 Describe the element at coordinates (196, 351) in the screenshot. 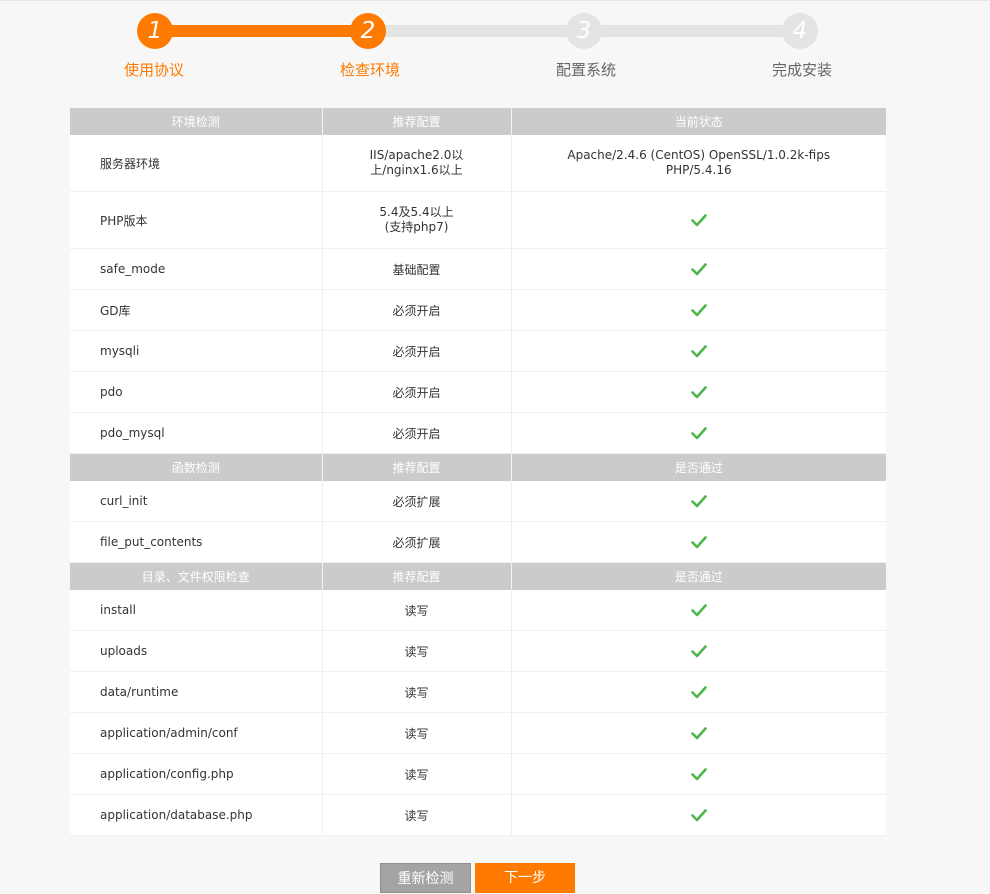

I see `row-name: mysqli` at that location.